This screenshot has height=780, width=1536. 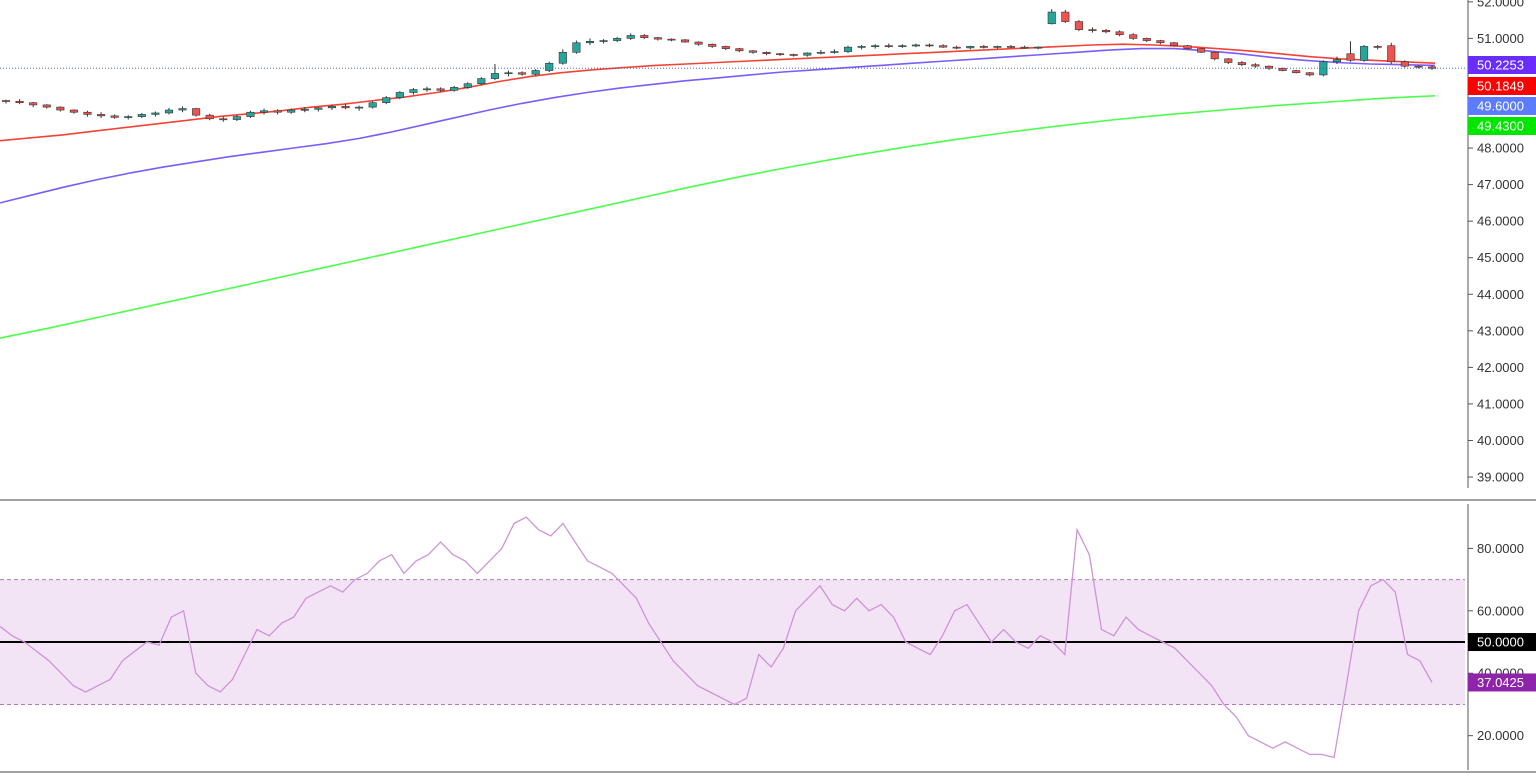 I want to click on price-tag: 50.1849, so click(x=1502, y=86).